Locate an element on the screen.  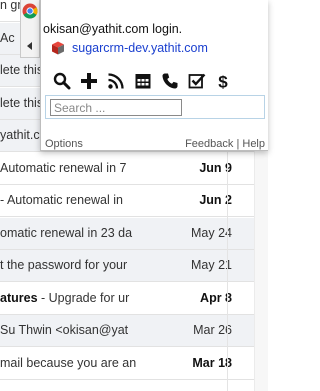
add-icon is located at coordinates (89, 81).